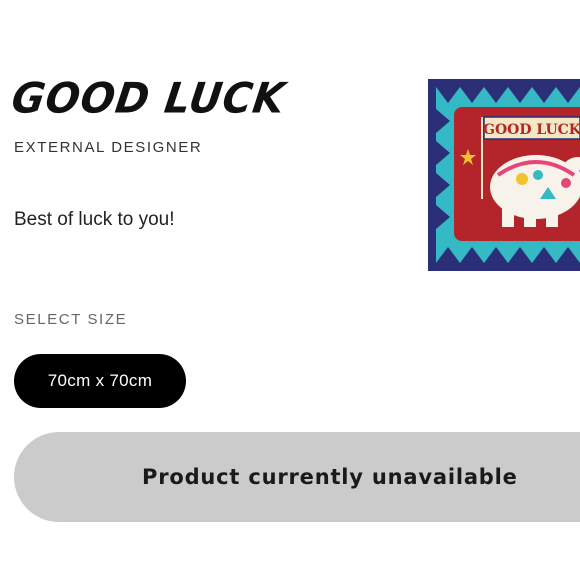  Describe the element at coordinates (108, 147) in the screenshot. I see `designer-name: EXTERNAL DESIGNER` at that location.